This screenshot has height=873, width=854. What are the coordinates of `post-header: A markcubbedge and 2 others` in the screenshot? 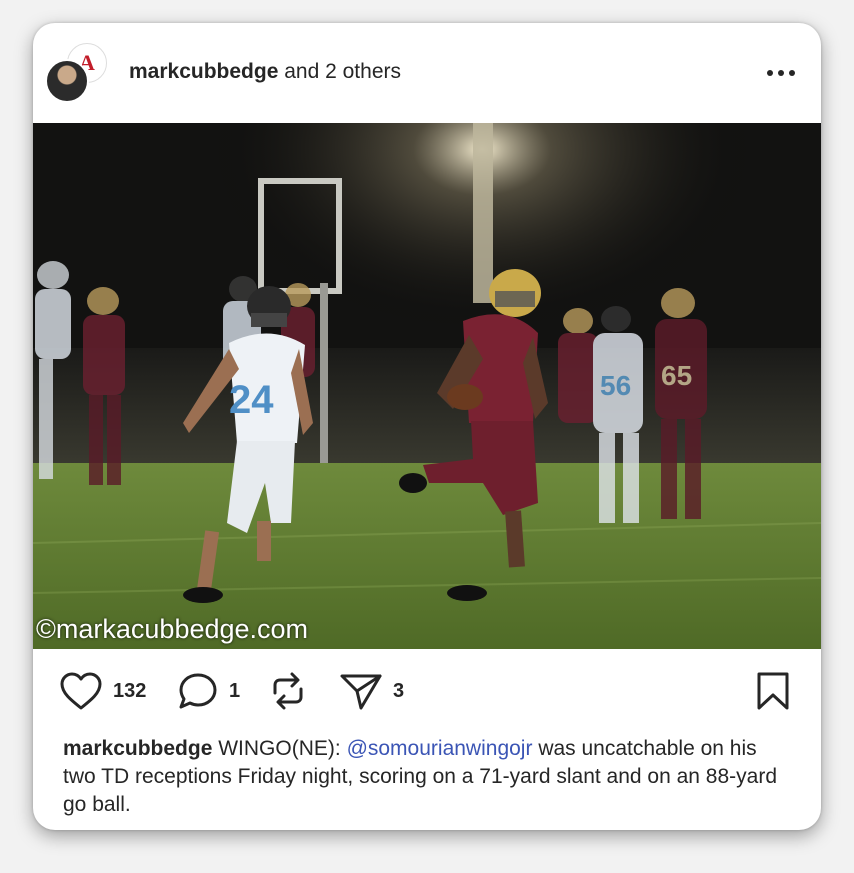 It's located at (427, 73).